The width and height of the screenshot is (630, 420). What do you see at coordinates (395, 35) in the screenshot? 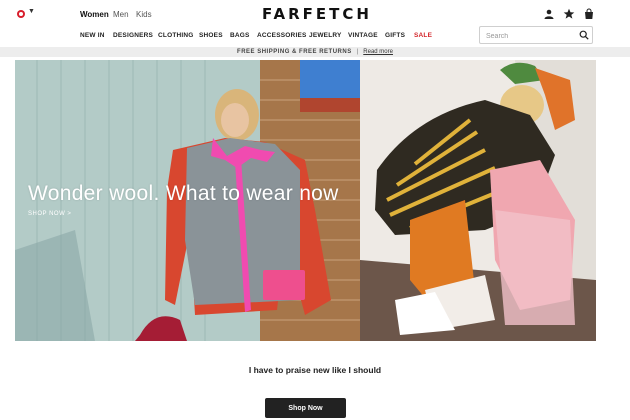
I see `nav-item-gifts: GIFTS` at bounding box center [395, 35].